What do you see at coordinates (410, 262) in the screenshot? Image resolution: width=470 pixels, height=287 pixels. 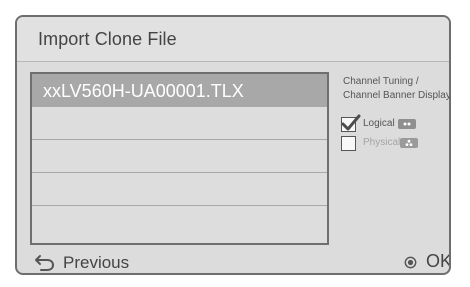 I see `ok-circle-icon` at bounding box center [410, 262].